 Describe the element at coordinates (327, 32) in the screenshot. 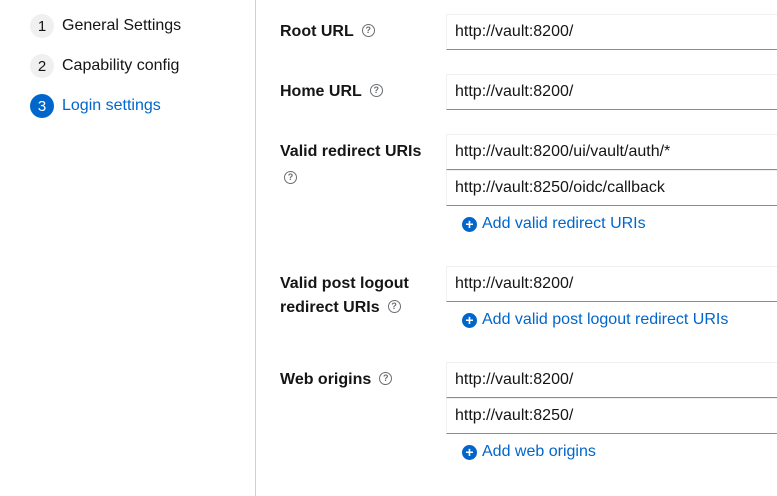

I see `root-url-label: Root URL?` at that location.